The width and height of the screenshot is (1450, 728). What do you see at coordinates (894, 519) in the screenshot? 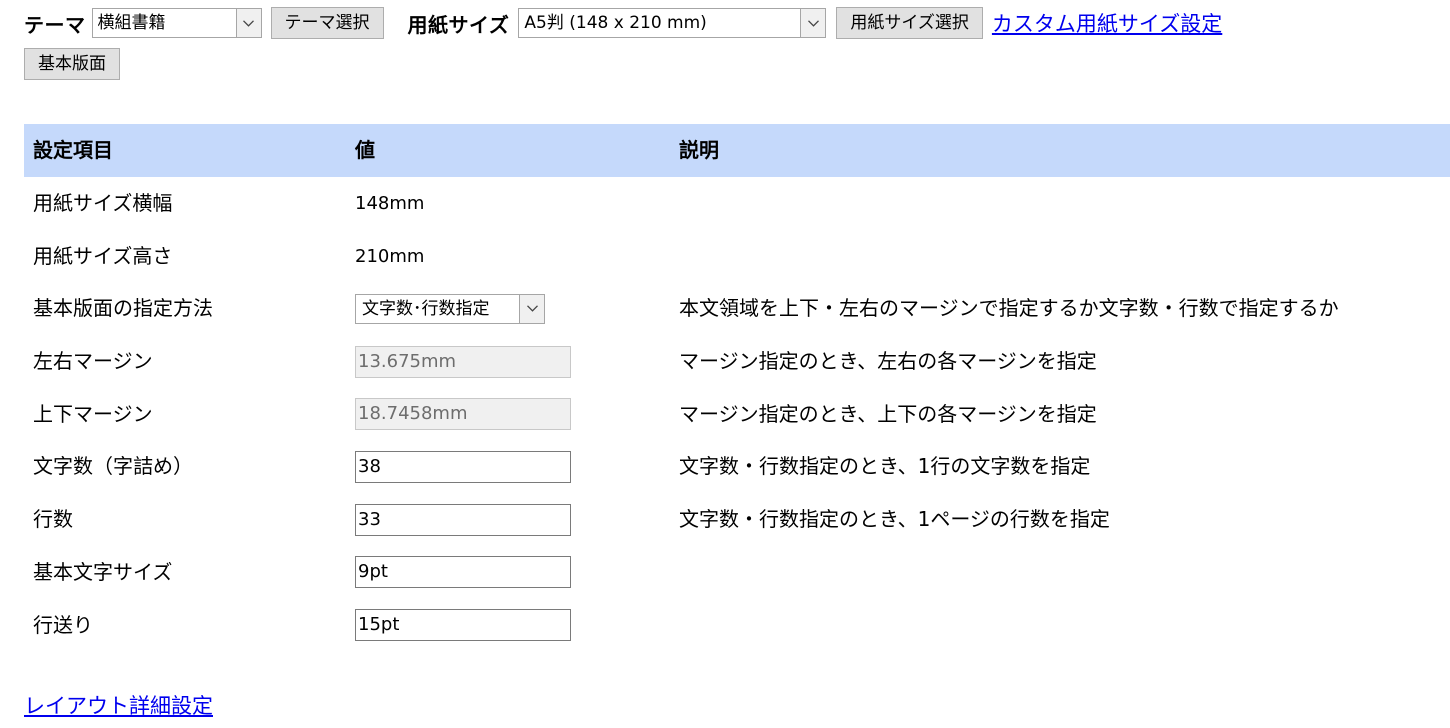
I see `row-description: 文字数・行数指定のとき、1ページの行数を指定` at bounding box center [894, 519].